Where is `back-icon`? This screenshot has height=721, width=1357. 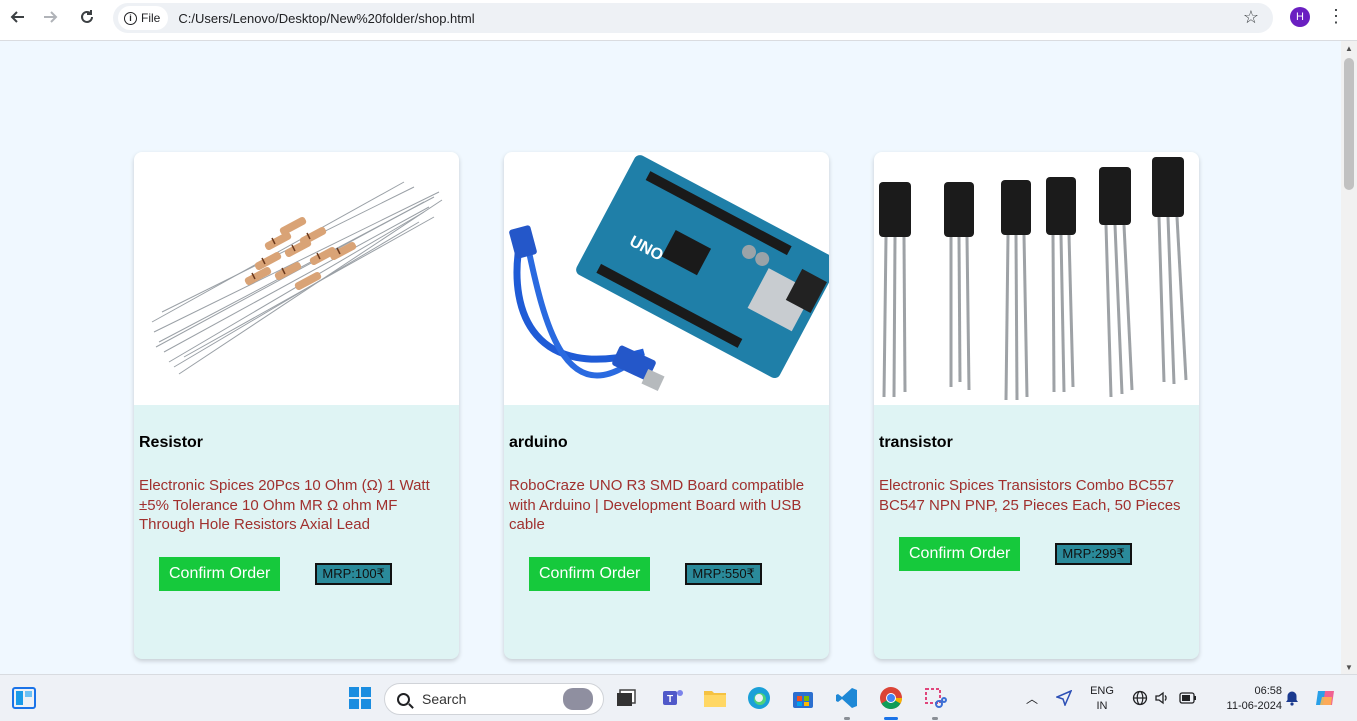
back-icon is located at coordinates (18, 17).